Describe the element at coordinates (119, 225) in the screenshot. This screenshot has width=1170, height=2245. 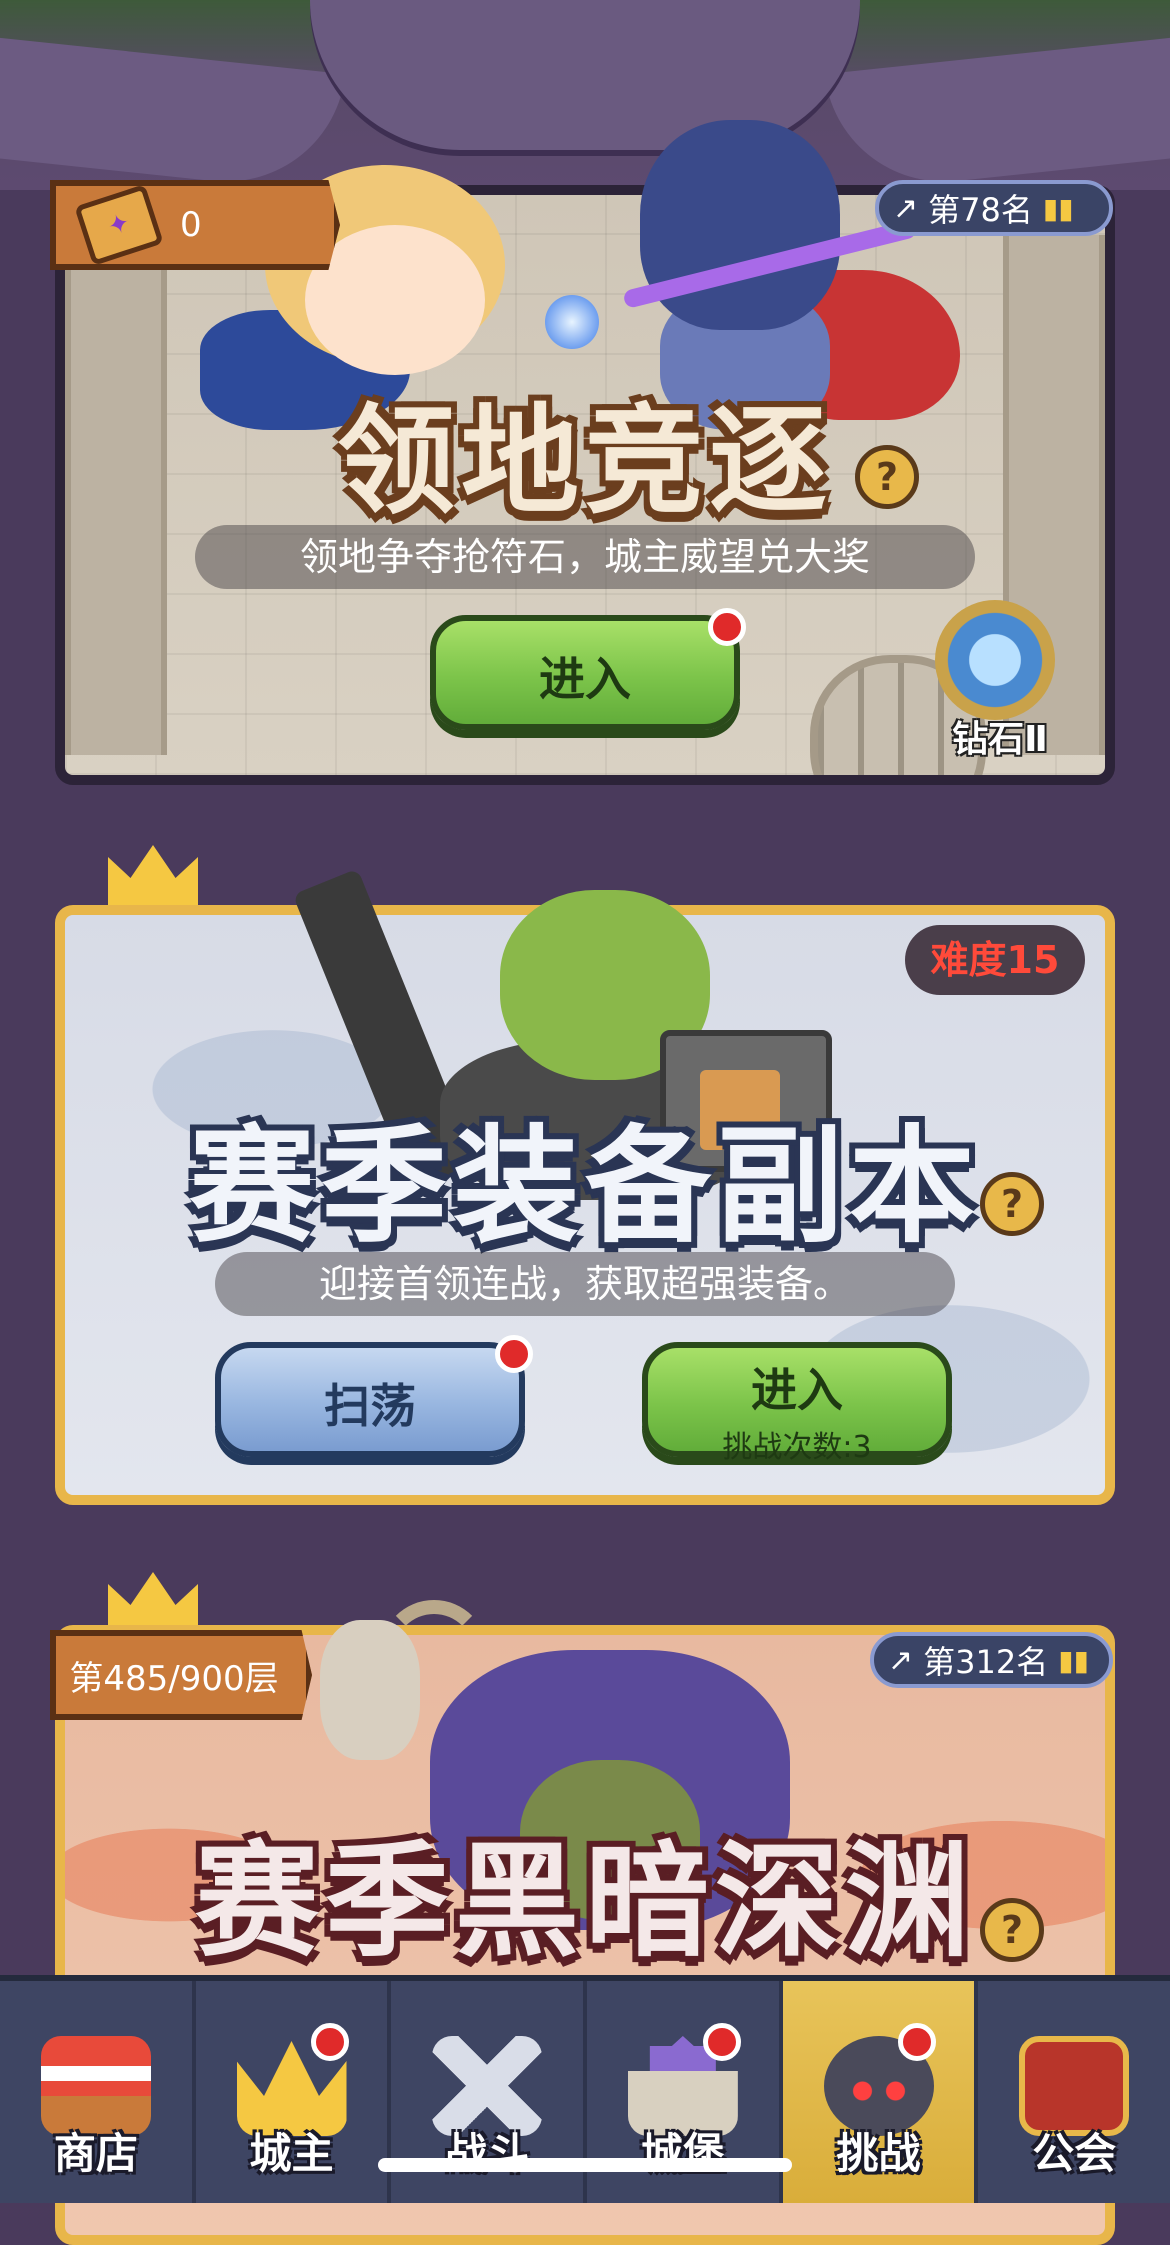
I see `rune-scroll-icon: ✦` at that location.